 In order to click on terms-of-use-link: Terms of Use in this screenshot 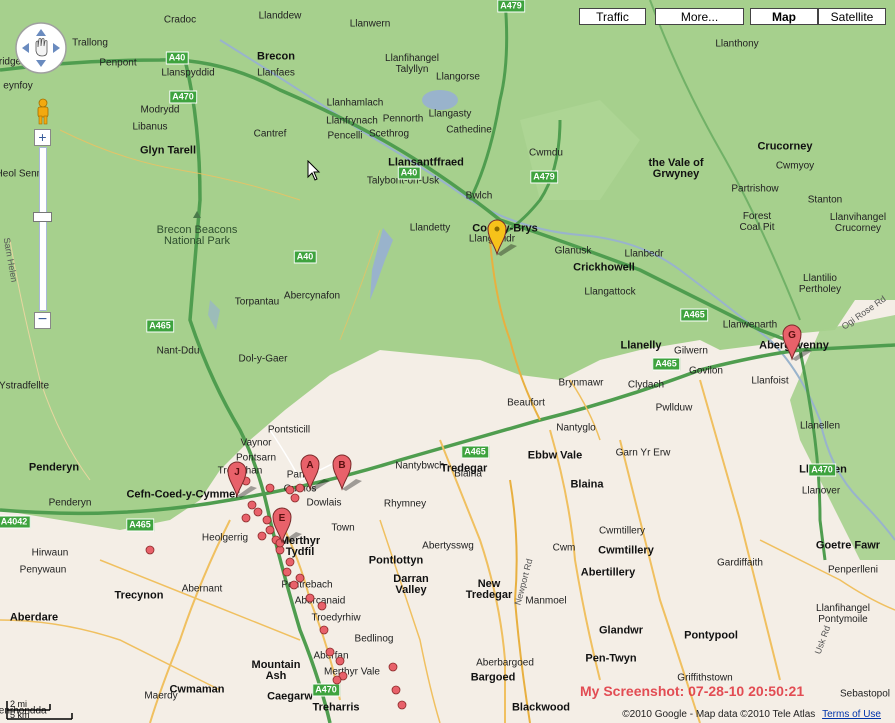, I will do `click(851, 714)`.